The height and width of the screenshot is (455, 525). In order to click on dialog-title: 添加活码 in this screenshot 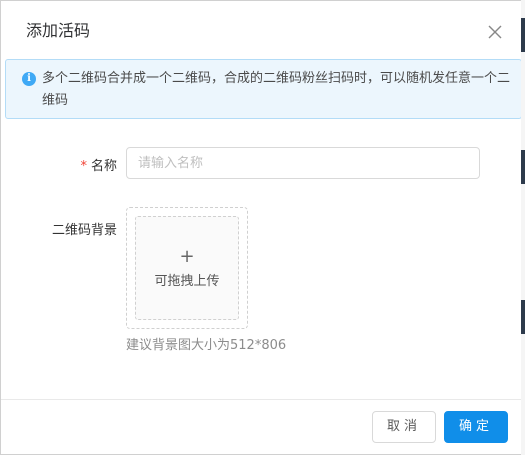, I will do `click(58, 30)`.